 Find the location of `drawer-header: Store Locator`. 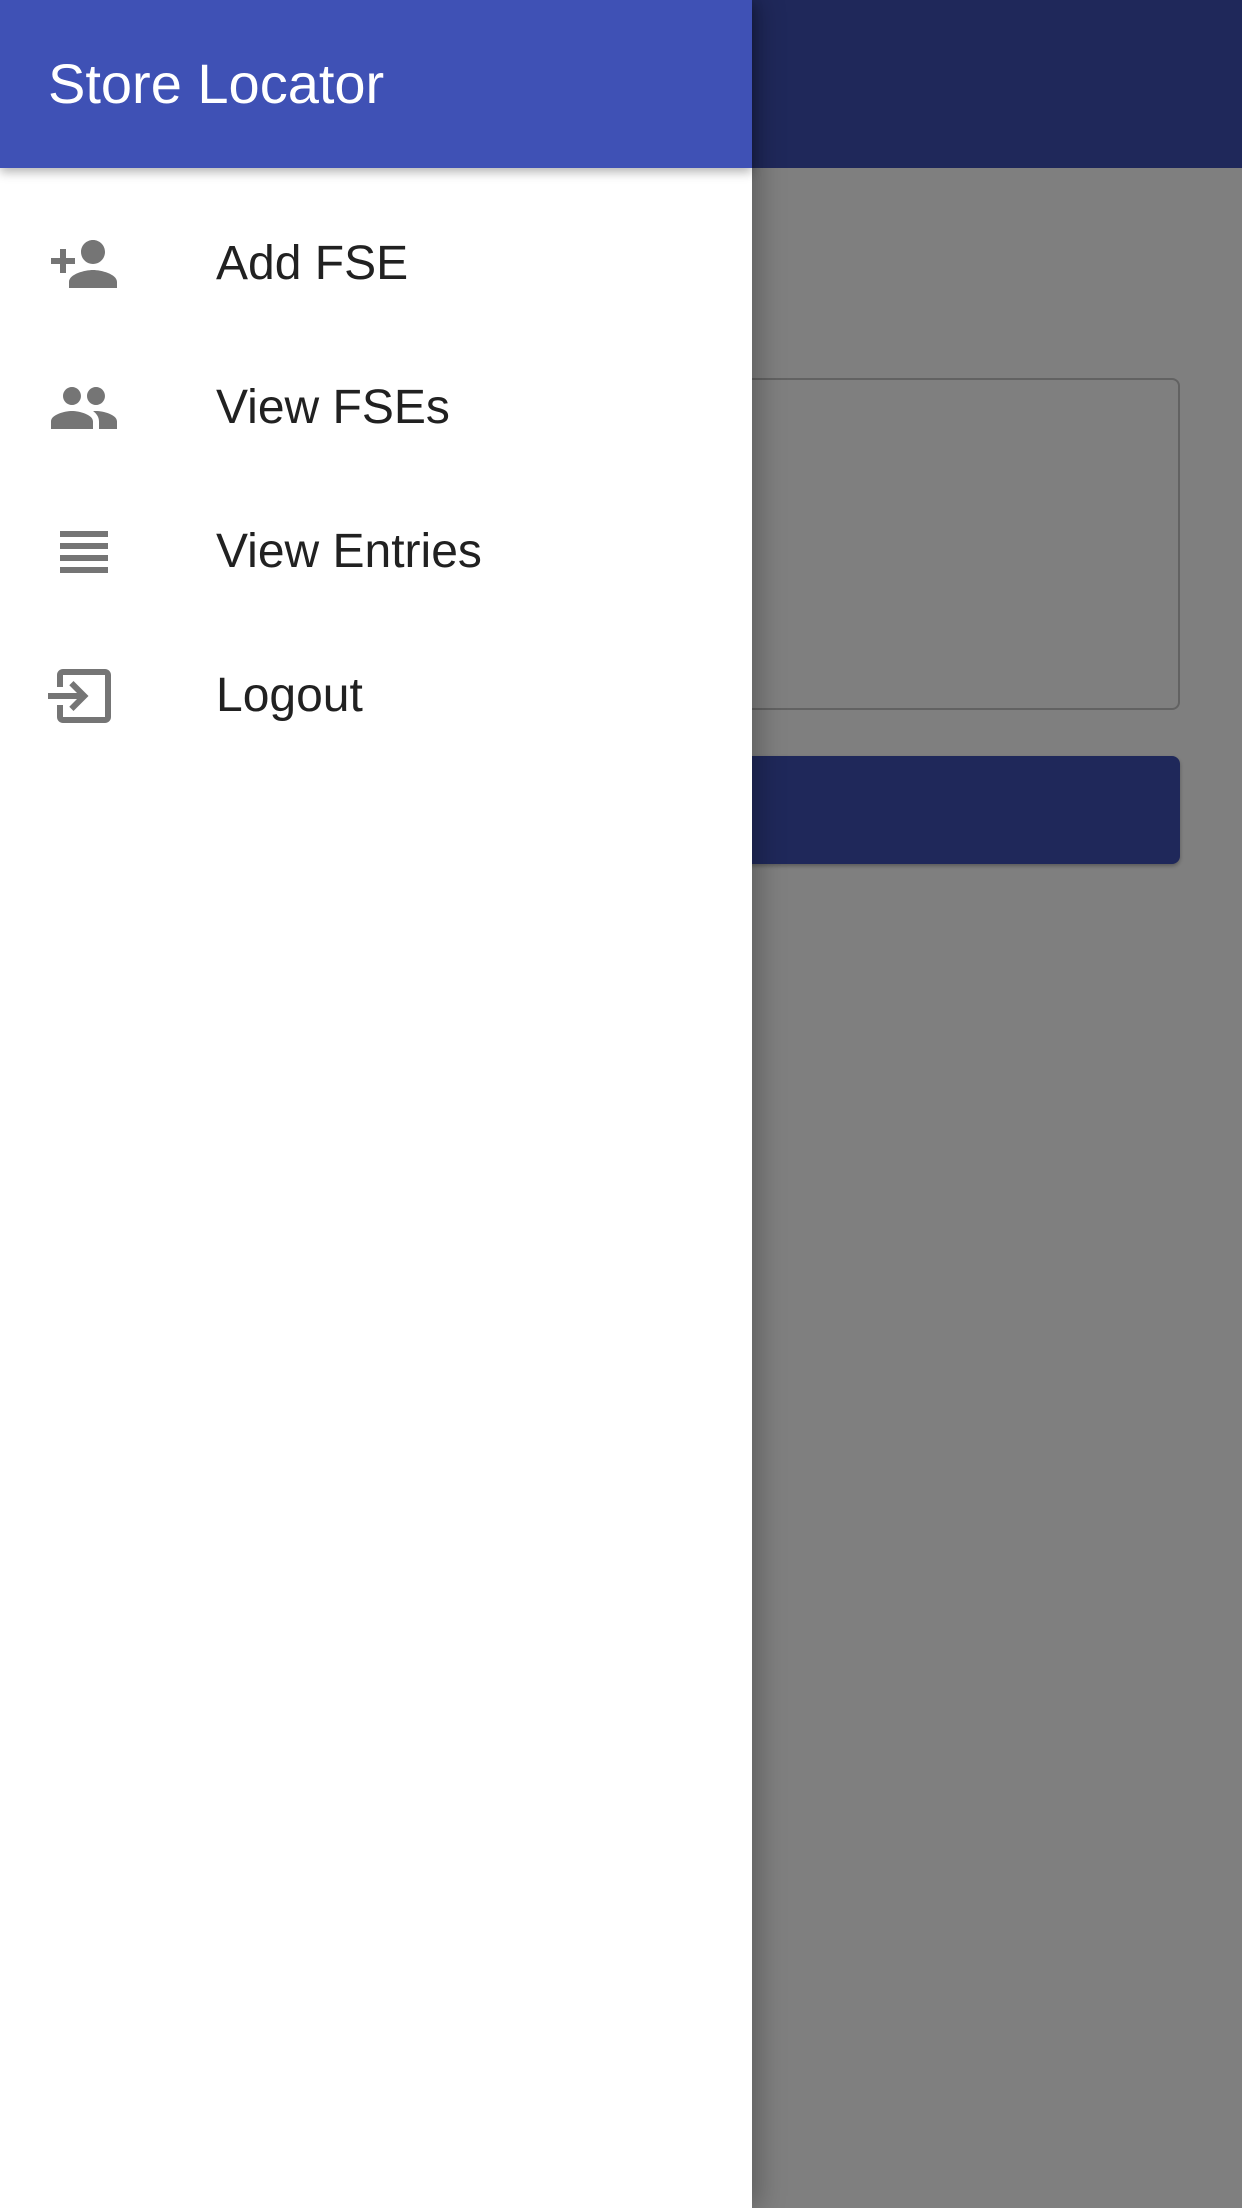

drawer-header: Store Locator is located at coordinates (376, 84).